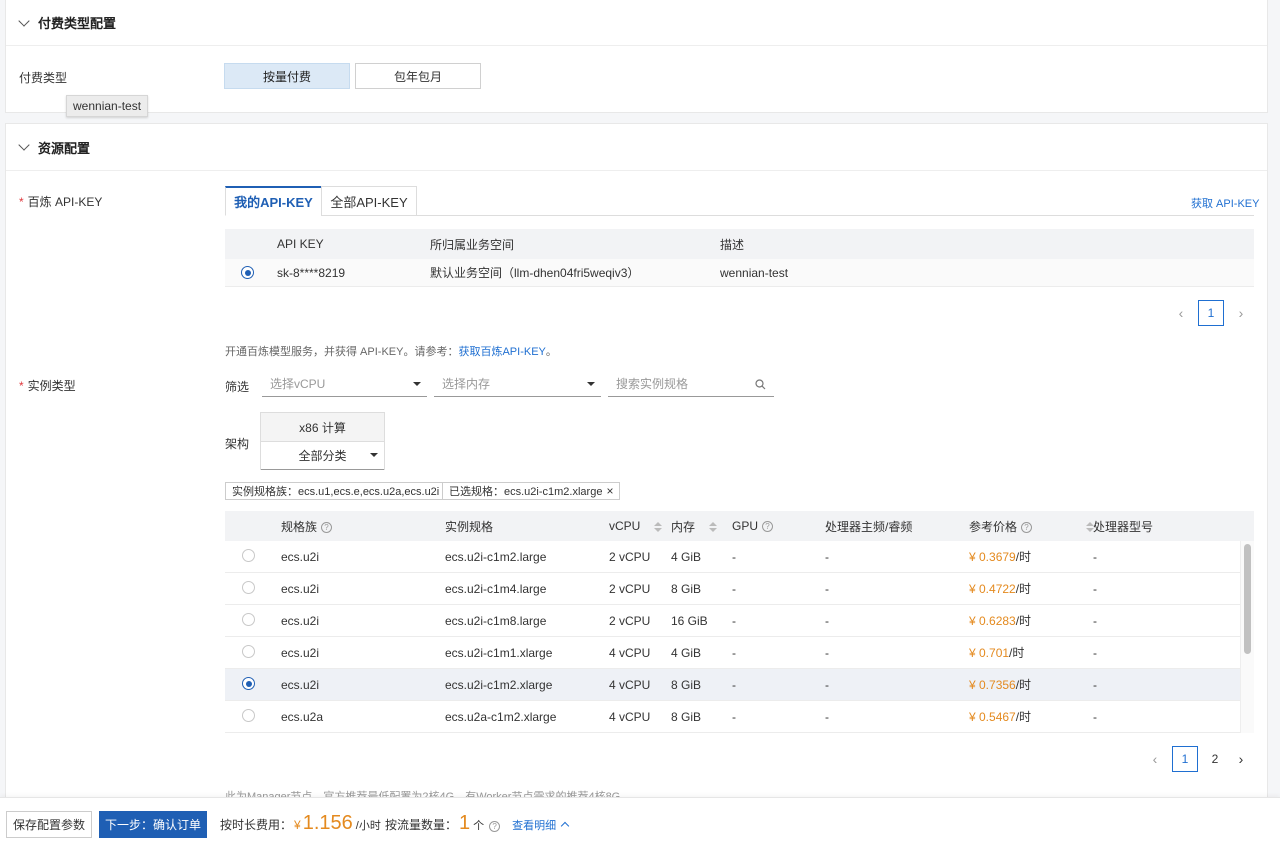  I want to click on apikey-pagination: ‹ 1 ›, so click(1211, 313).